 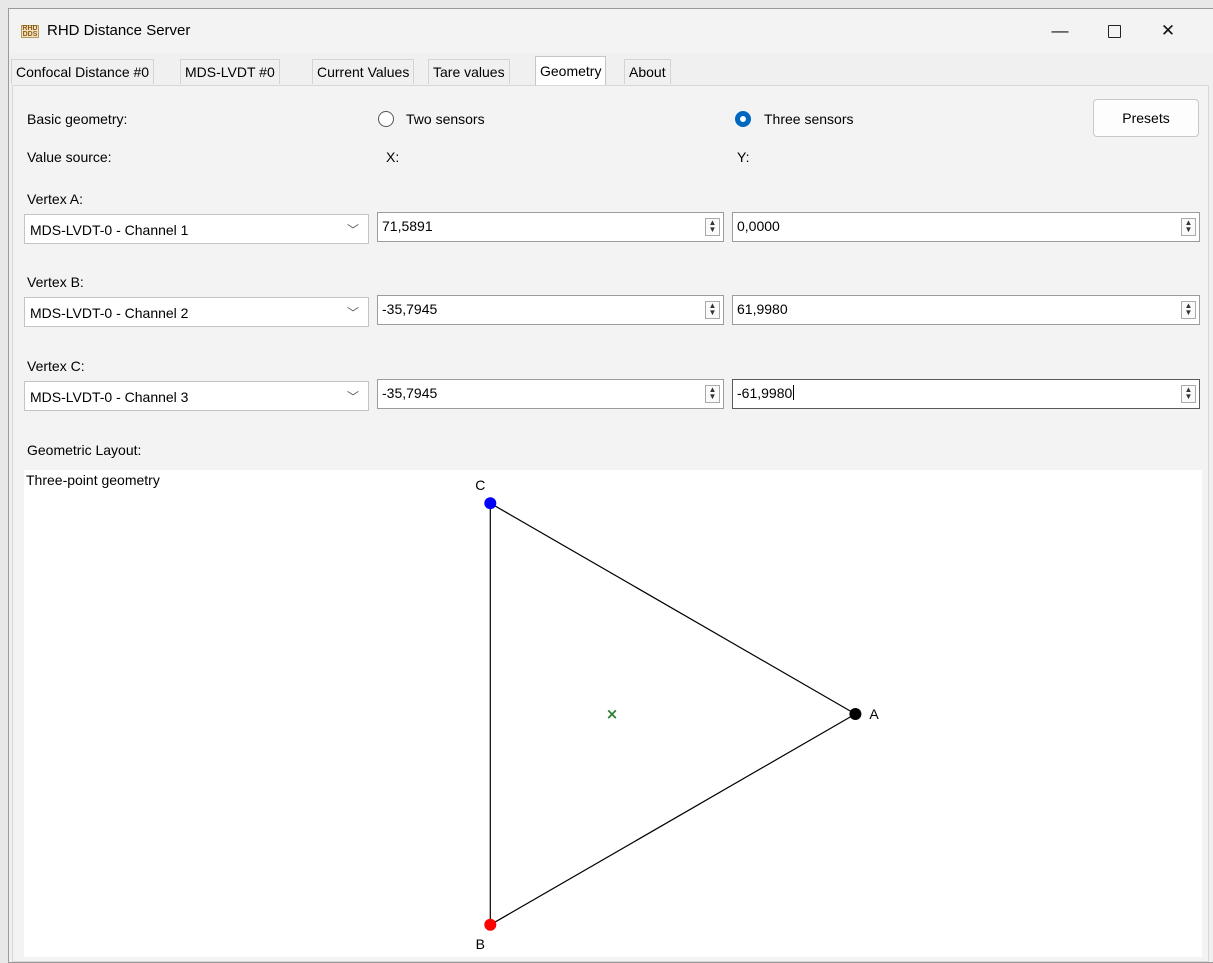 I want to click on close-button: ✕, so click(x=1168, y=31).